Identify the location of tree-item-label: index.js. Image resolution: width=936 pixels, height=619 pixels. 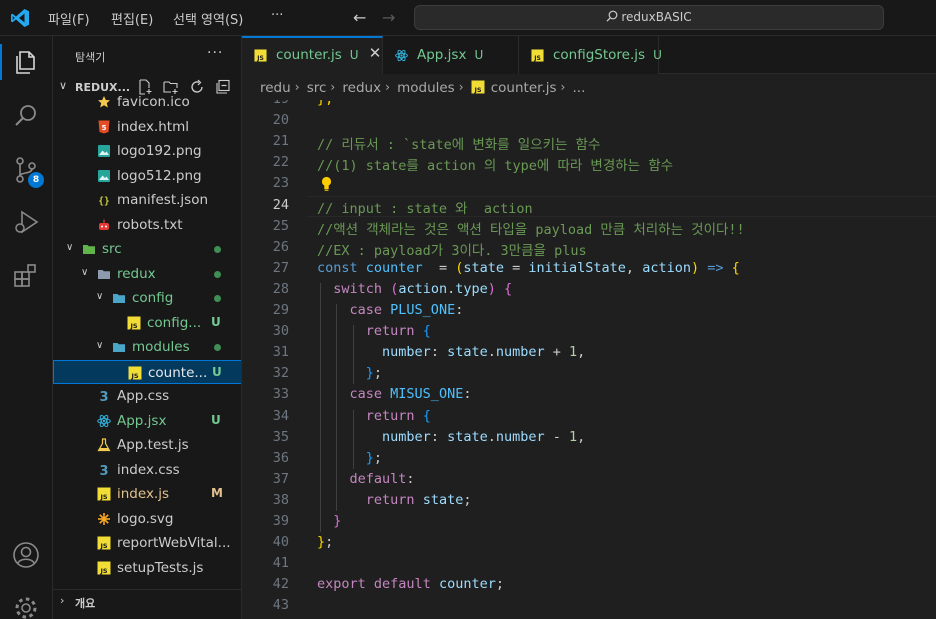
(143, 494).